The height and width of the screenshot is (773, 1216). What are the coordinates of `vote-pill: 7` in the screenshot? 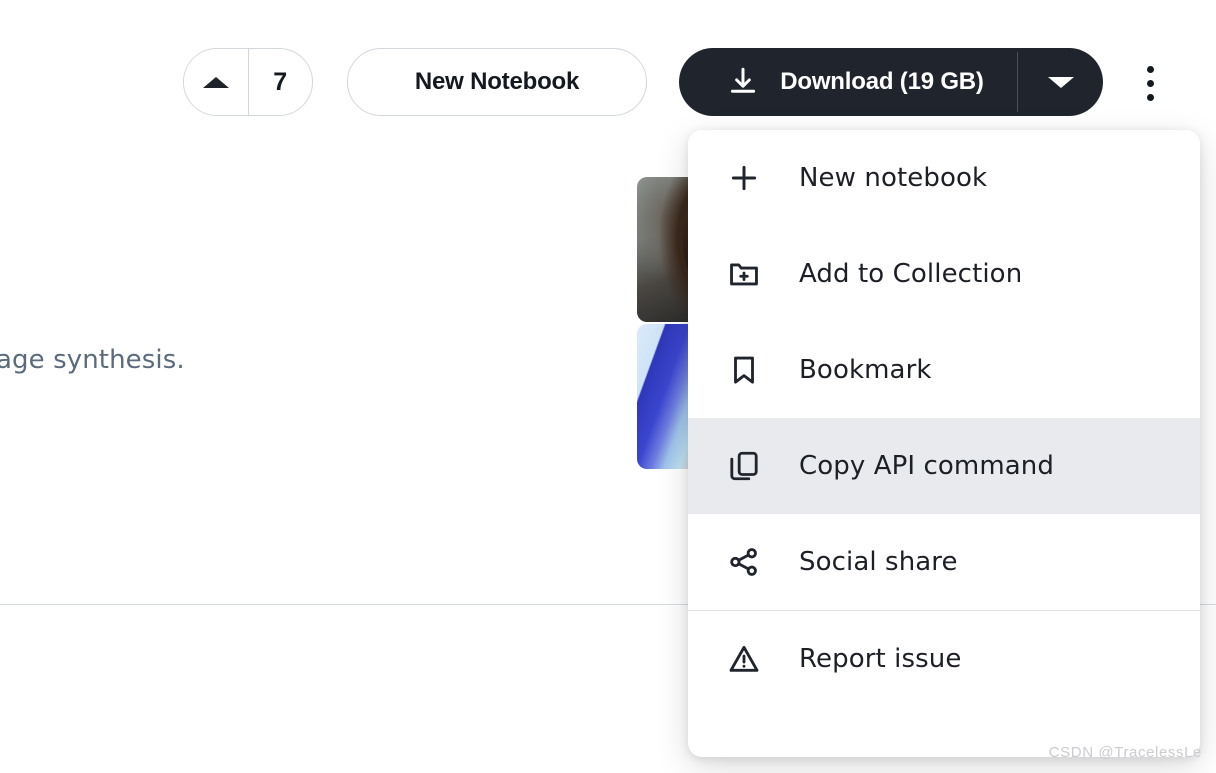 It's located at (248, 82).